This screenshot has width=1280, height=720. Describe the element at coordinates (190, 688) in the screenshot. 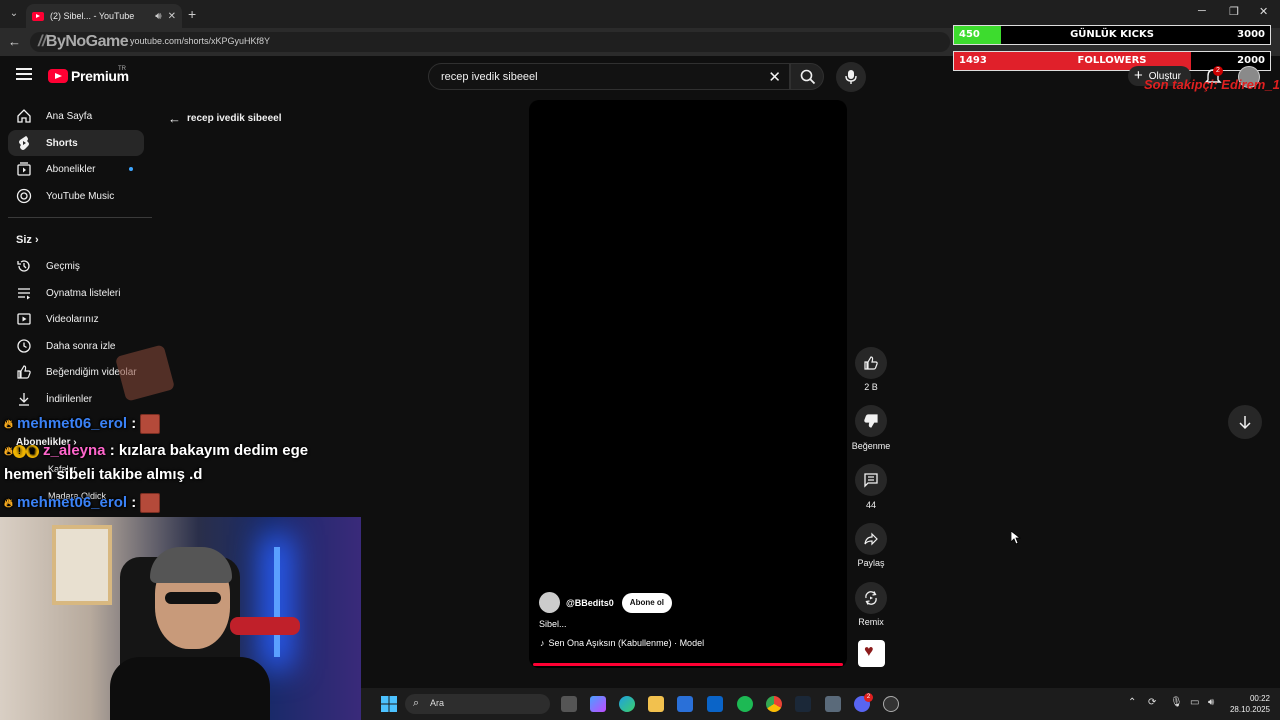

I see `streamer-body` at that location.